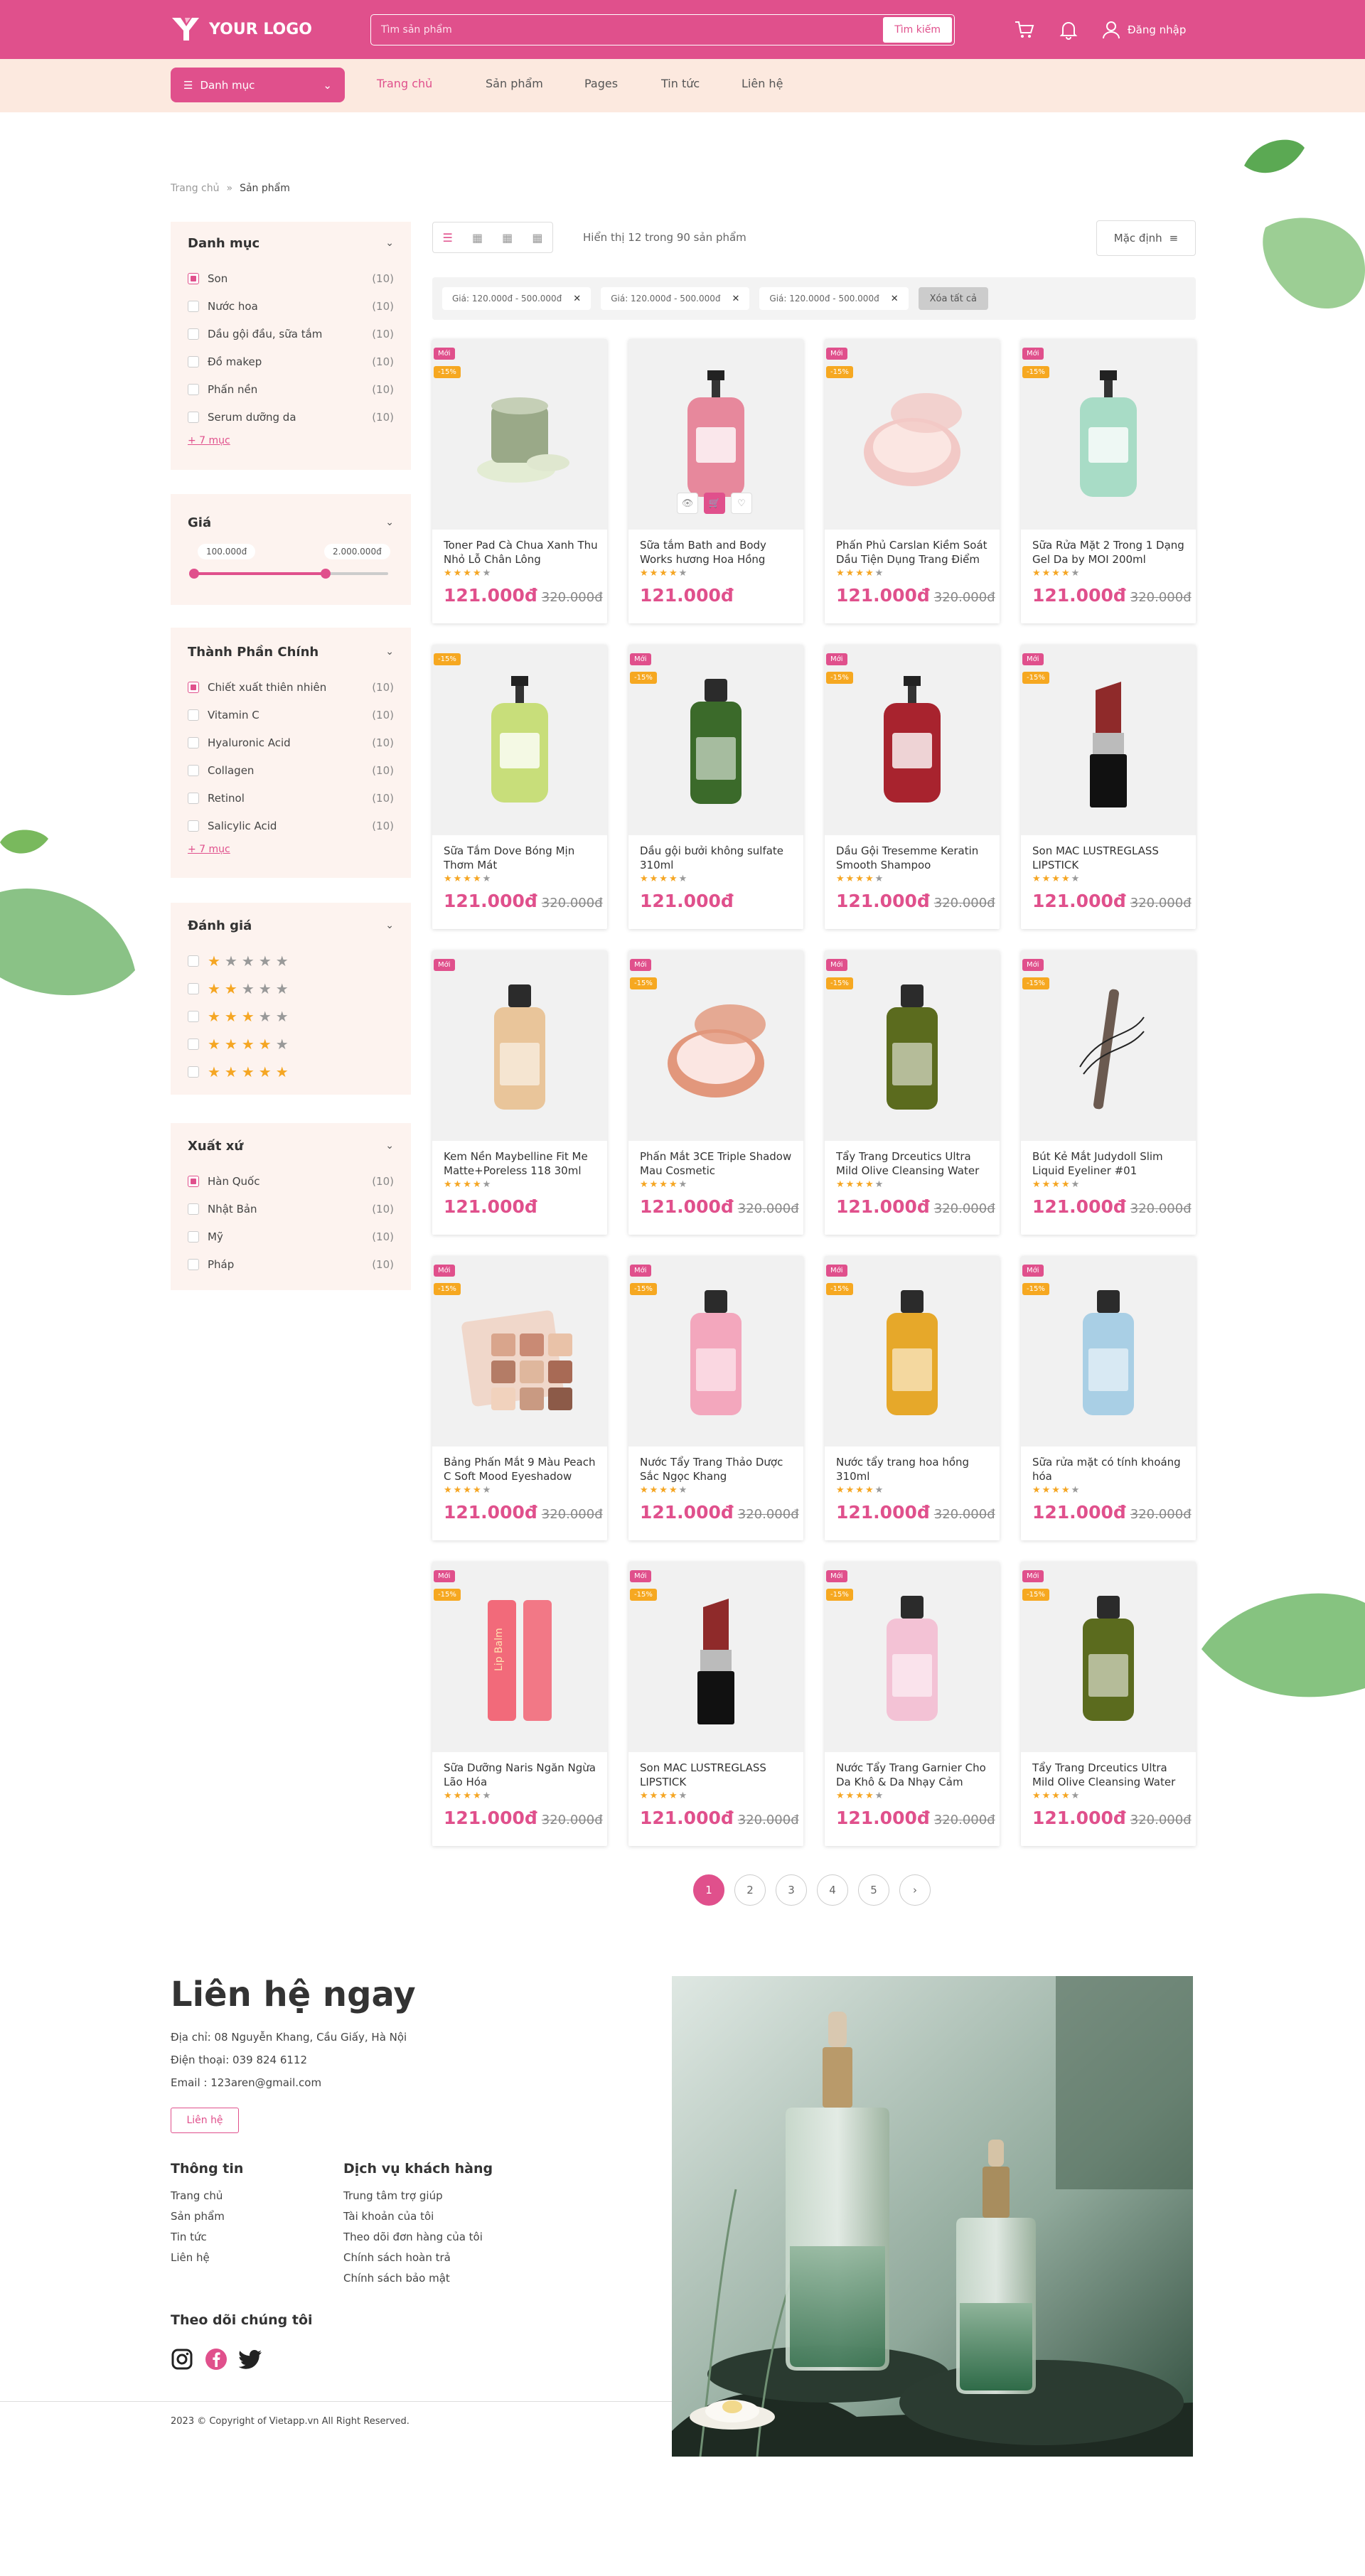 The height and width of the screenshot is (2576, 1365). I want to click on slider-max-handle, so click(325, 574).